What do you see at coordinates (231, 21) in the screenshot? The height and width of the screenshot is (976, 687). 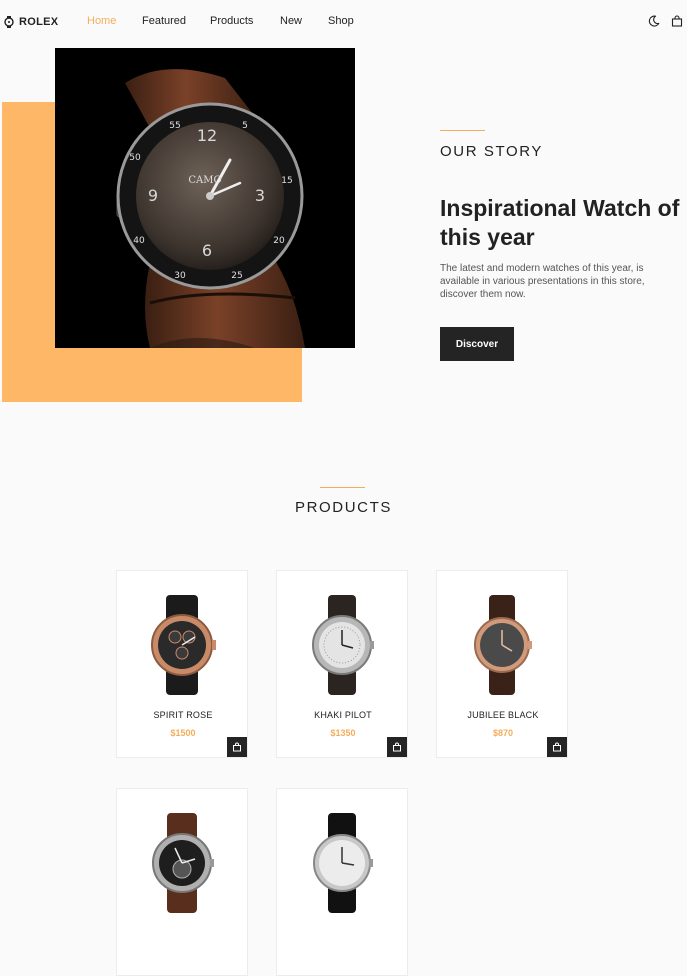 I see `nav-products: Products` at bounding box center [231, 21].